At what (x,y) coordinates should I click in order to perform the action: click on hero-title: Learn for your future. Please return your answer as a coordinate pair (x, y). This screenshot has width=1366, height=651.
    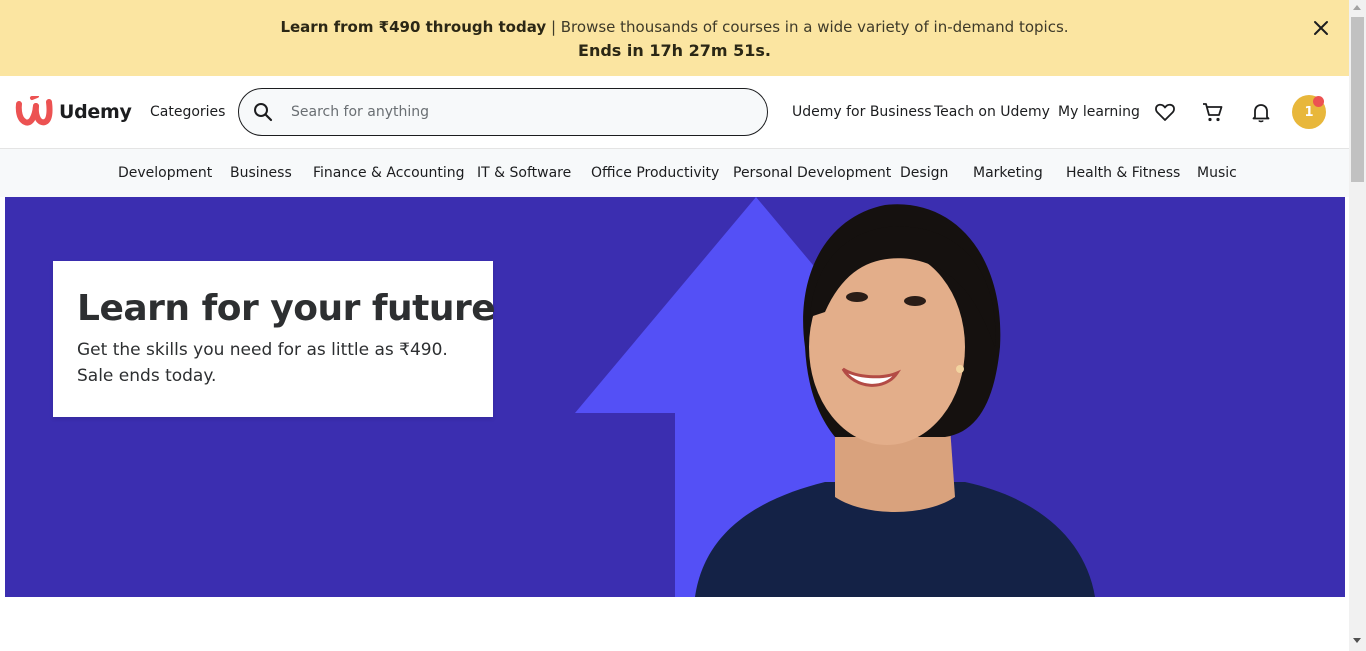
    Looking at the image, I should click on (286, 308).